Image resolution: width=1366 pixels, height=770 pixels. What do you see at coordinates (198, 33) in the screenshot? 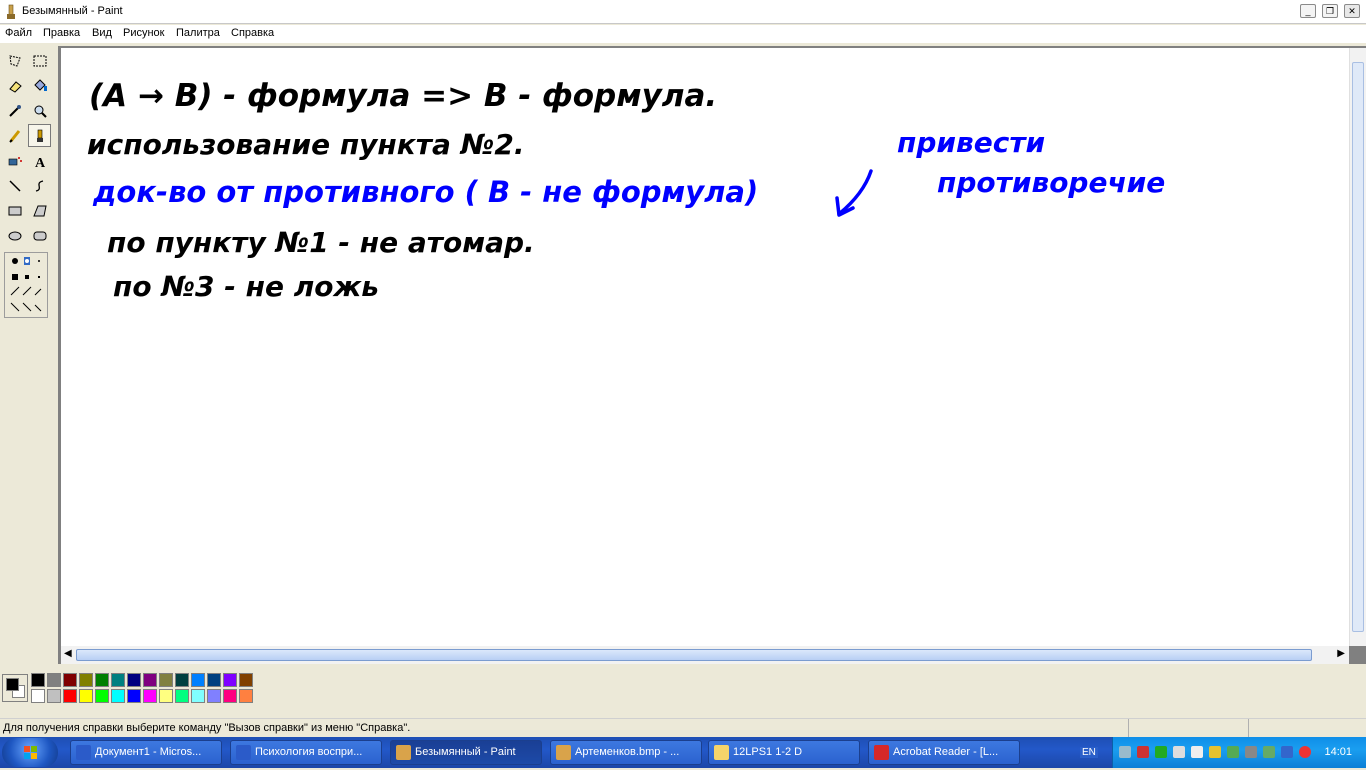
I see `menu-palette: Палитра` at bounding box center [198, 33].